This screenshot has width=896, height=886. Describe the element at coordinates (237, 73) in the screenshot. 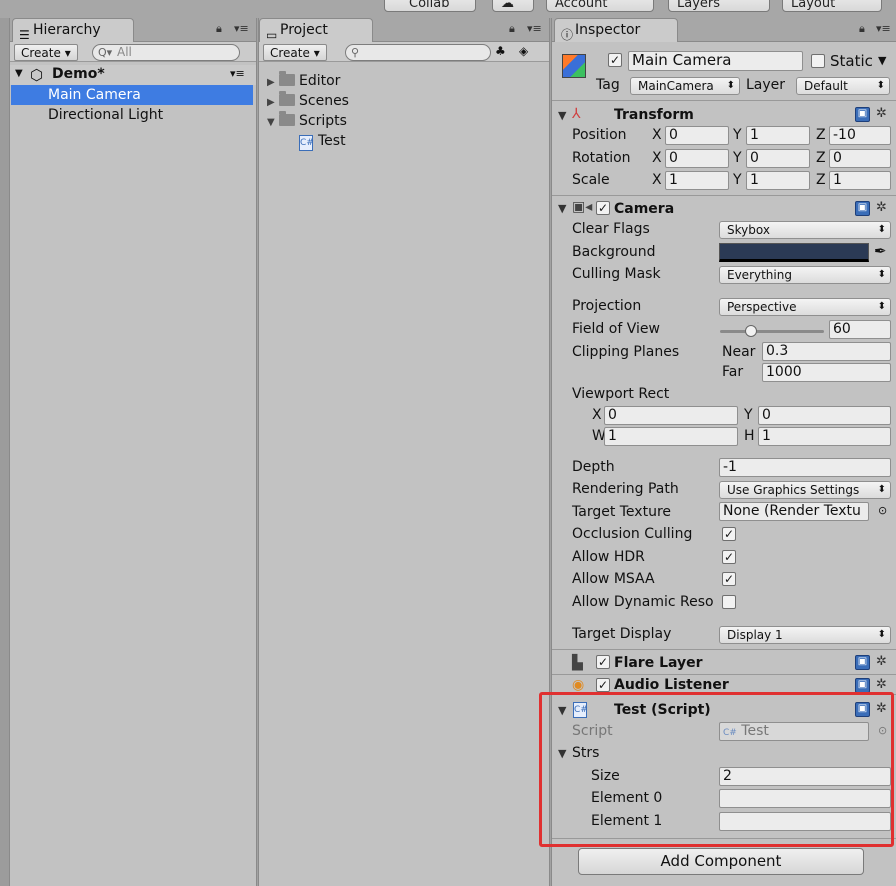

I see `scene-menu-icon: ▾≡` at that location.